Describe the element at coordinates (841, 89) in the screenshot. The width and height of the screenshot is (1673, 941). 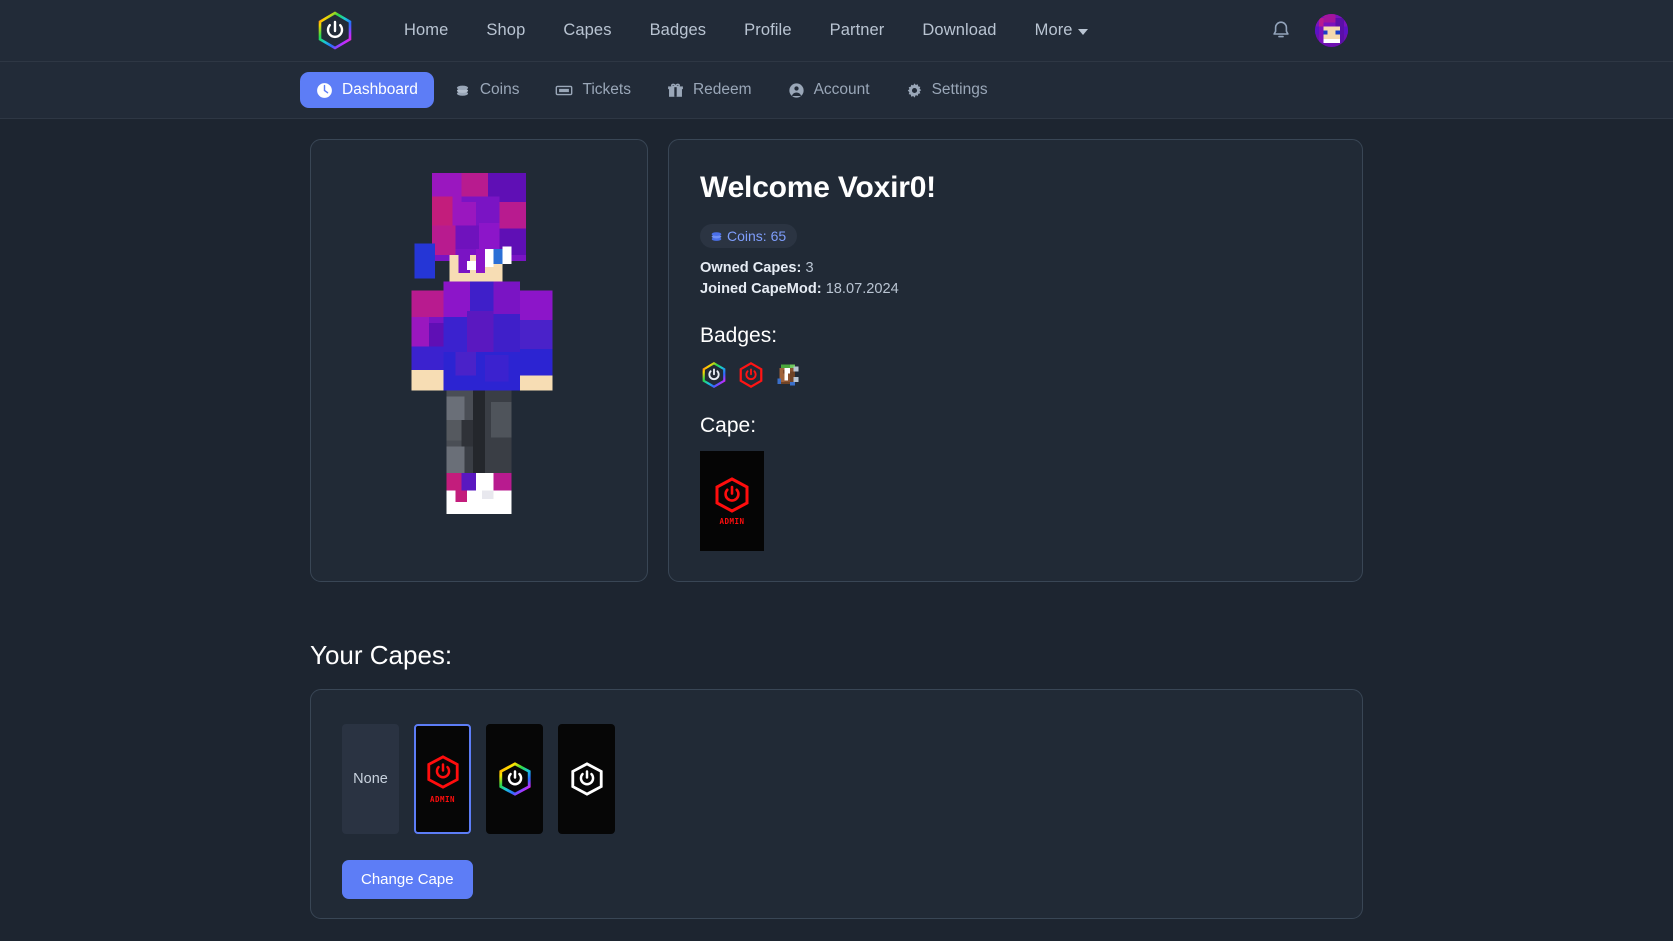
I see `subnav-label-account: Account` at that location.